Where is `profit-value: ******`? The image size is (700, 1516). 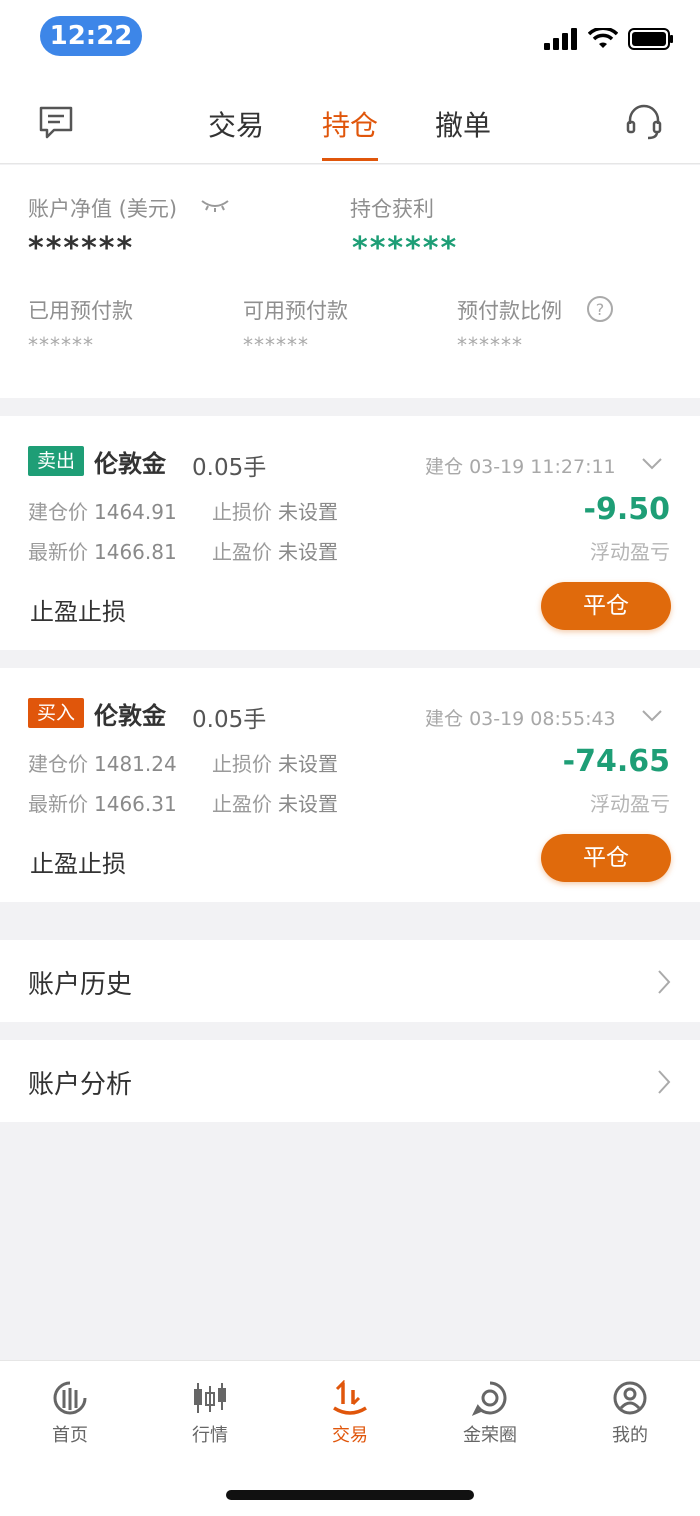
profit-value: ****** is located at coordinates (405, 248).